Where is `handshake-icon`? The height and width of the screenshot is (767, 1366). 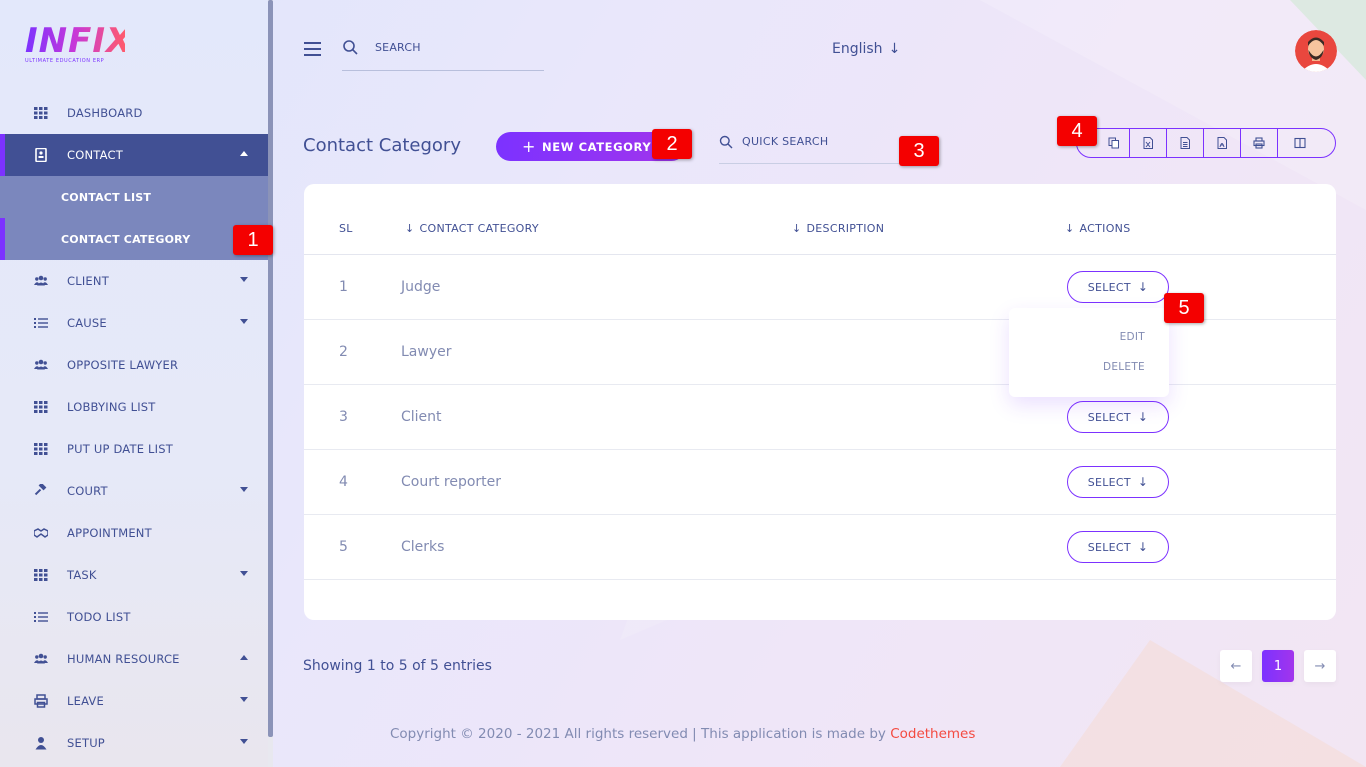 handshake-icon is located at coordinates (41, 533).